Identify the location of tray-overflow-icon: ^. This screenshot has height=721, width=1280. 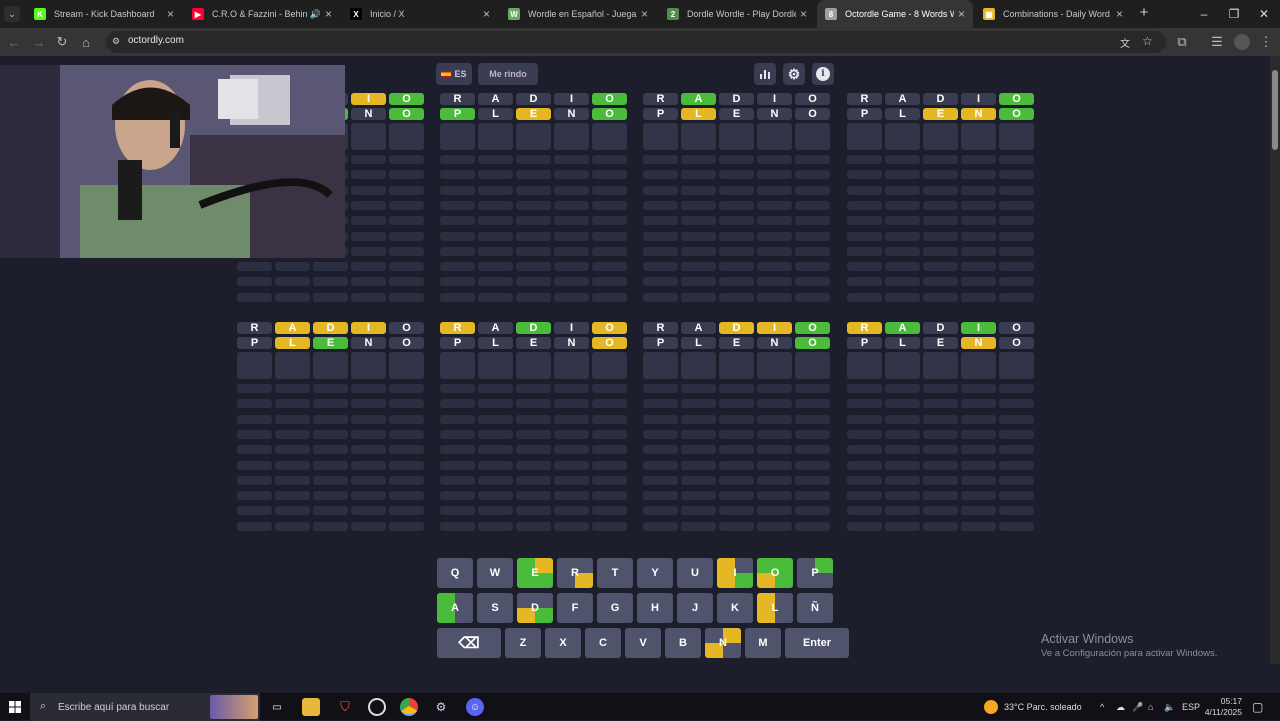
(1102, 707).